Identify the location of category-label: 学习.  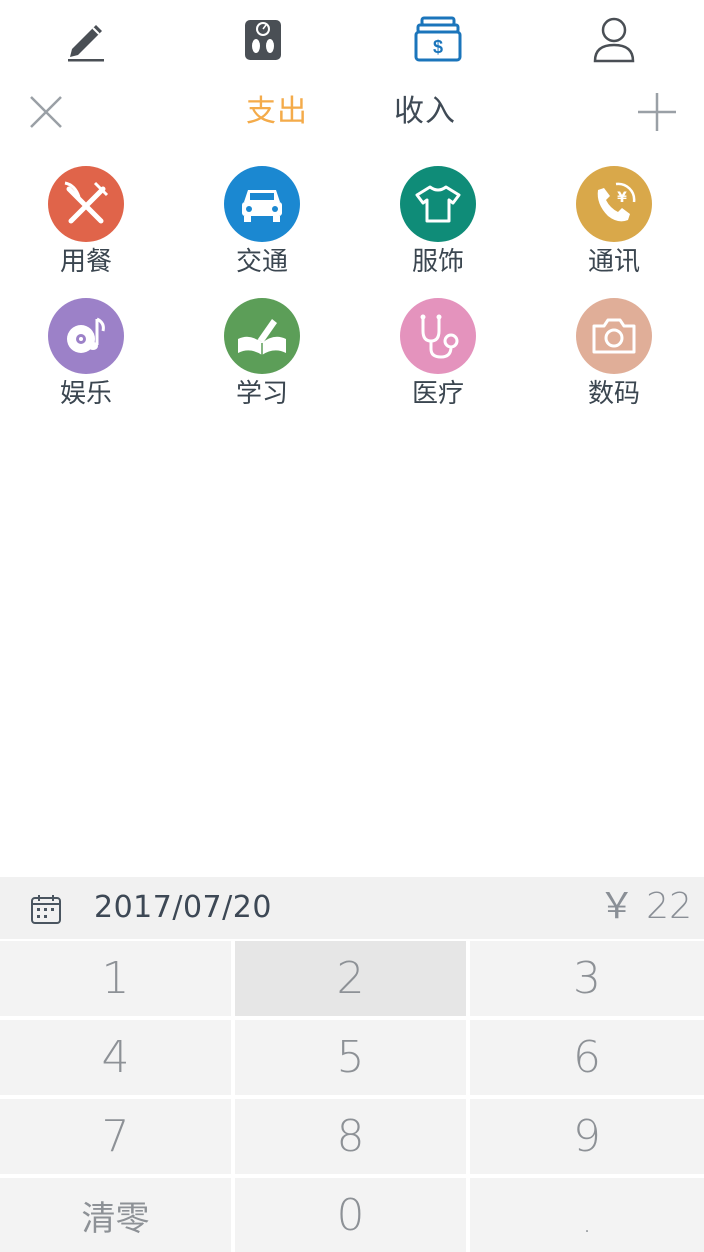
(261, 394).